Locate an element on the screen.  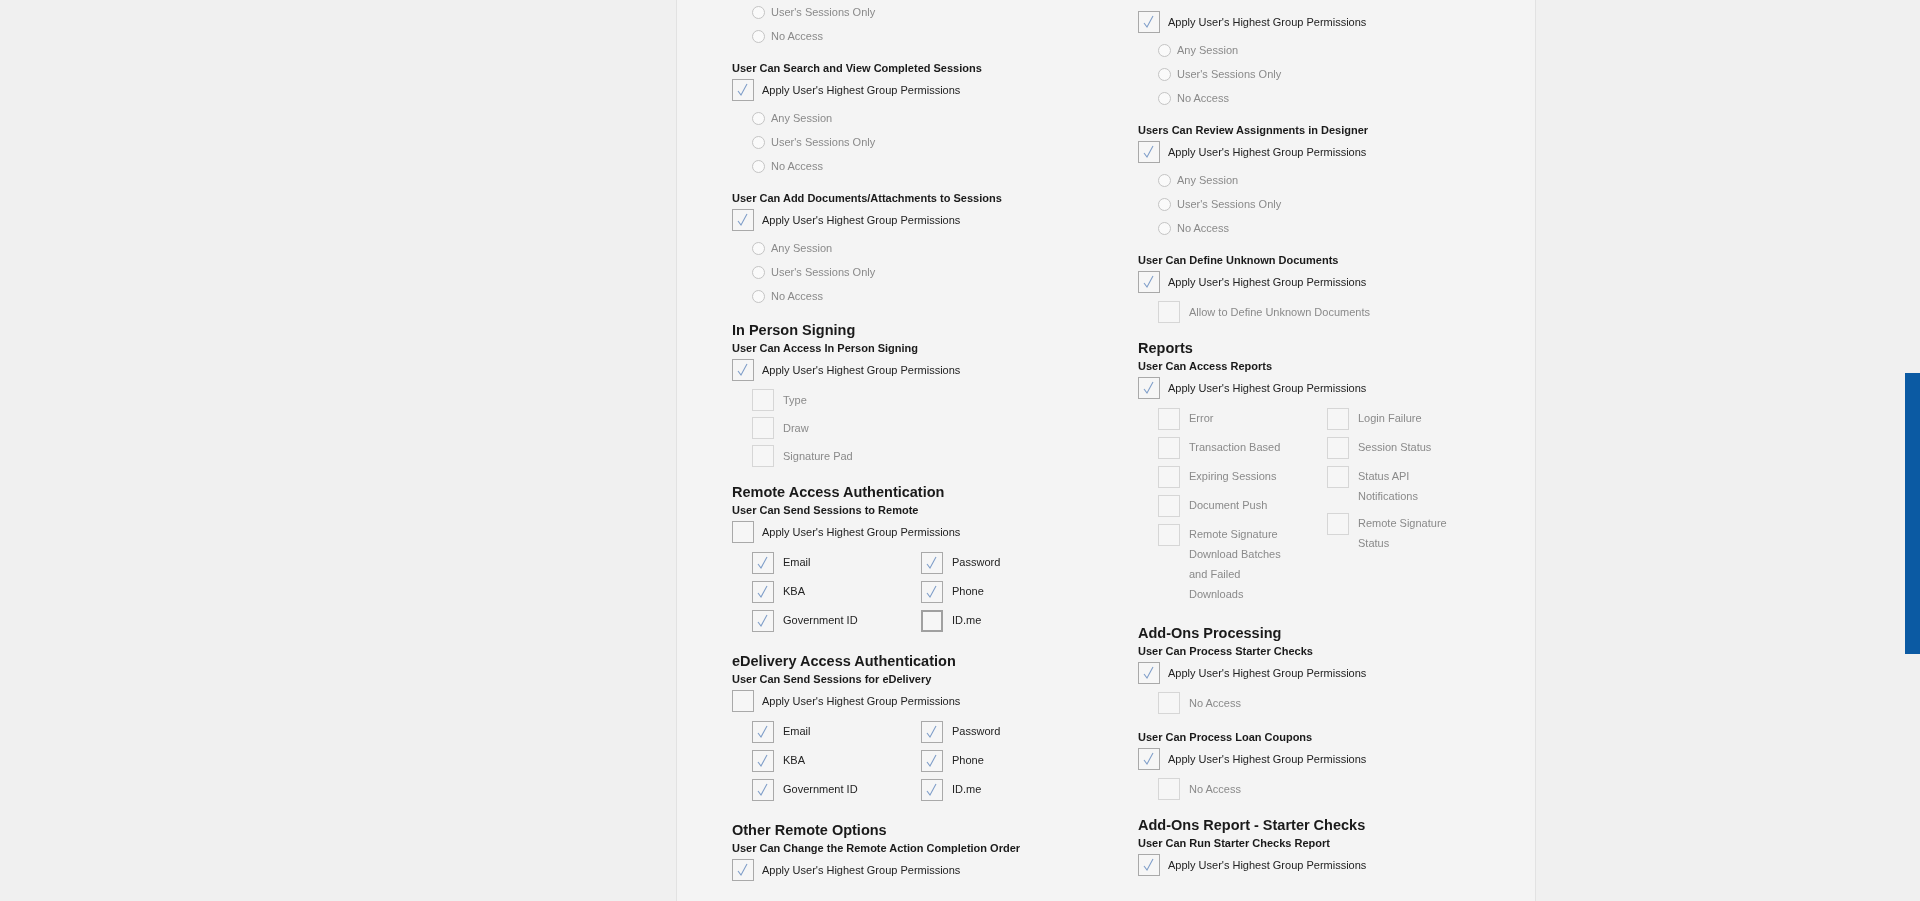
section-title: Add-Ons Report - Starter Checks is located at coordinates (1252, 825).